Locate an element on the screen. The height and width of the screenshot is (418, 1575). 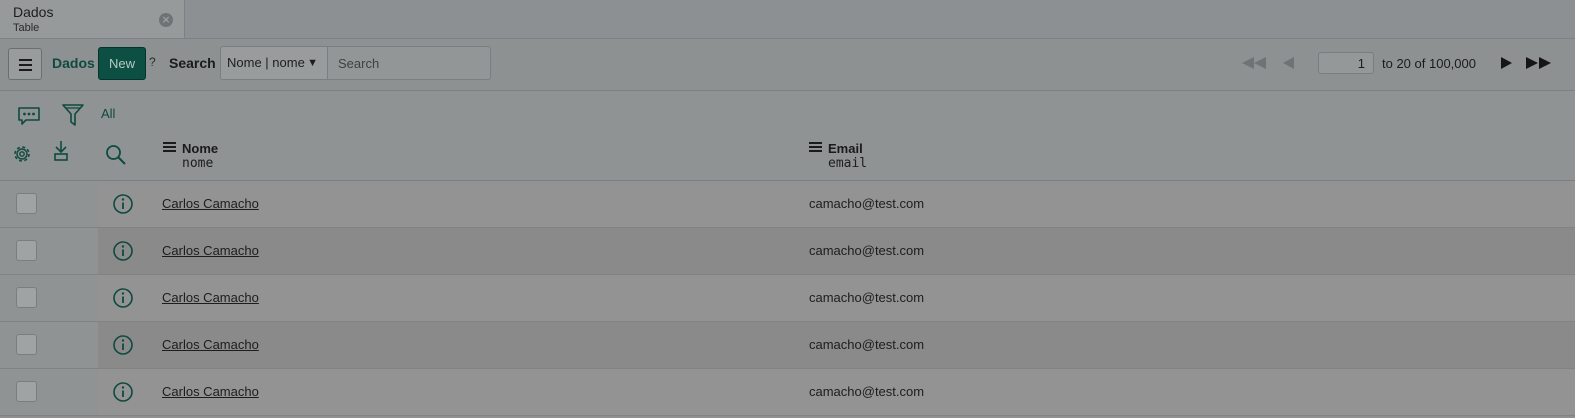
column-field-name: email is located at coordinates (848, 163).